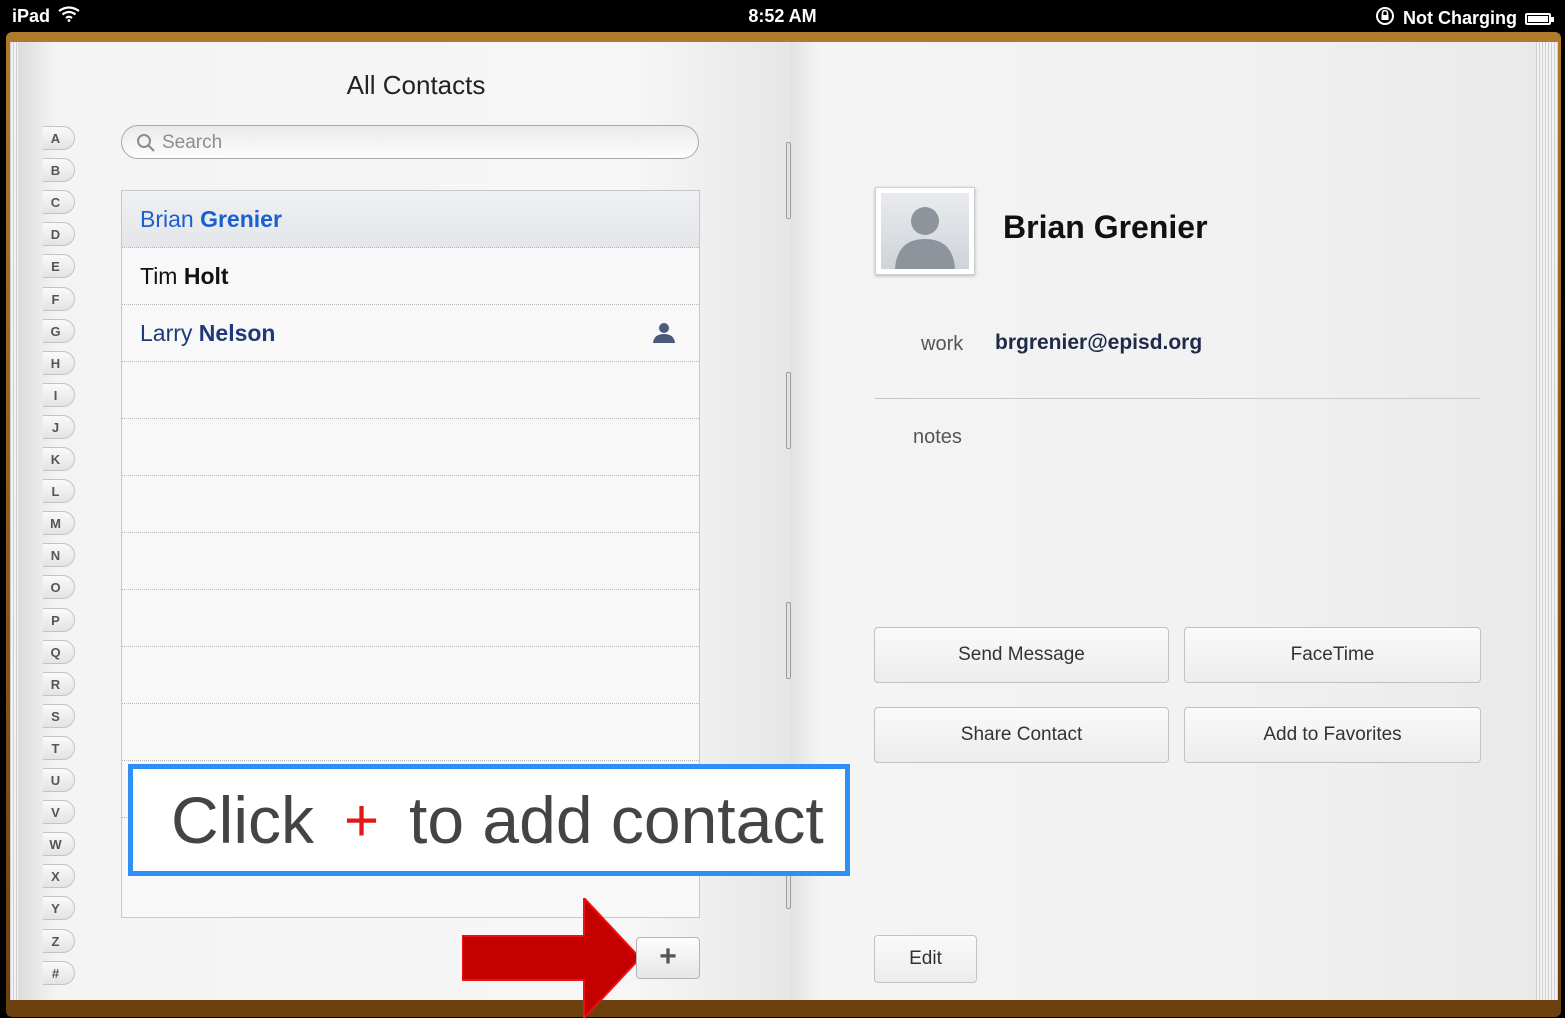 The height and width of the screenshot is (1018, 1565). I want to click on index-letter-l: L, so click(59, 491).